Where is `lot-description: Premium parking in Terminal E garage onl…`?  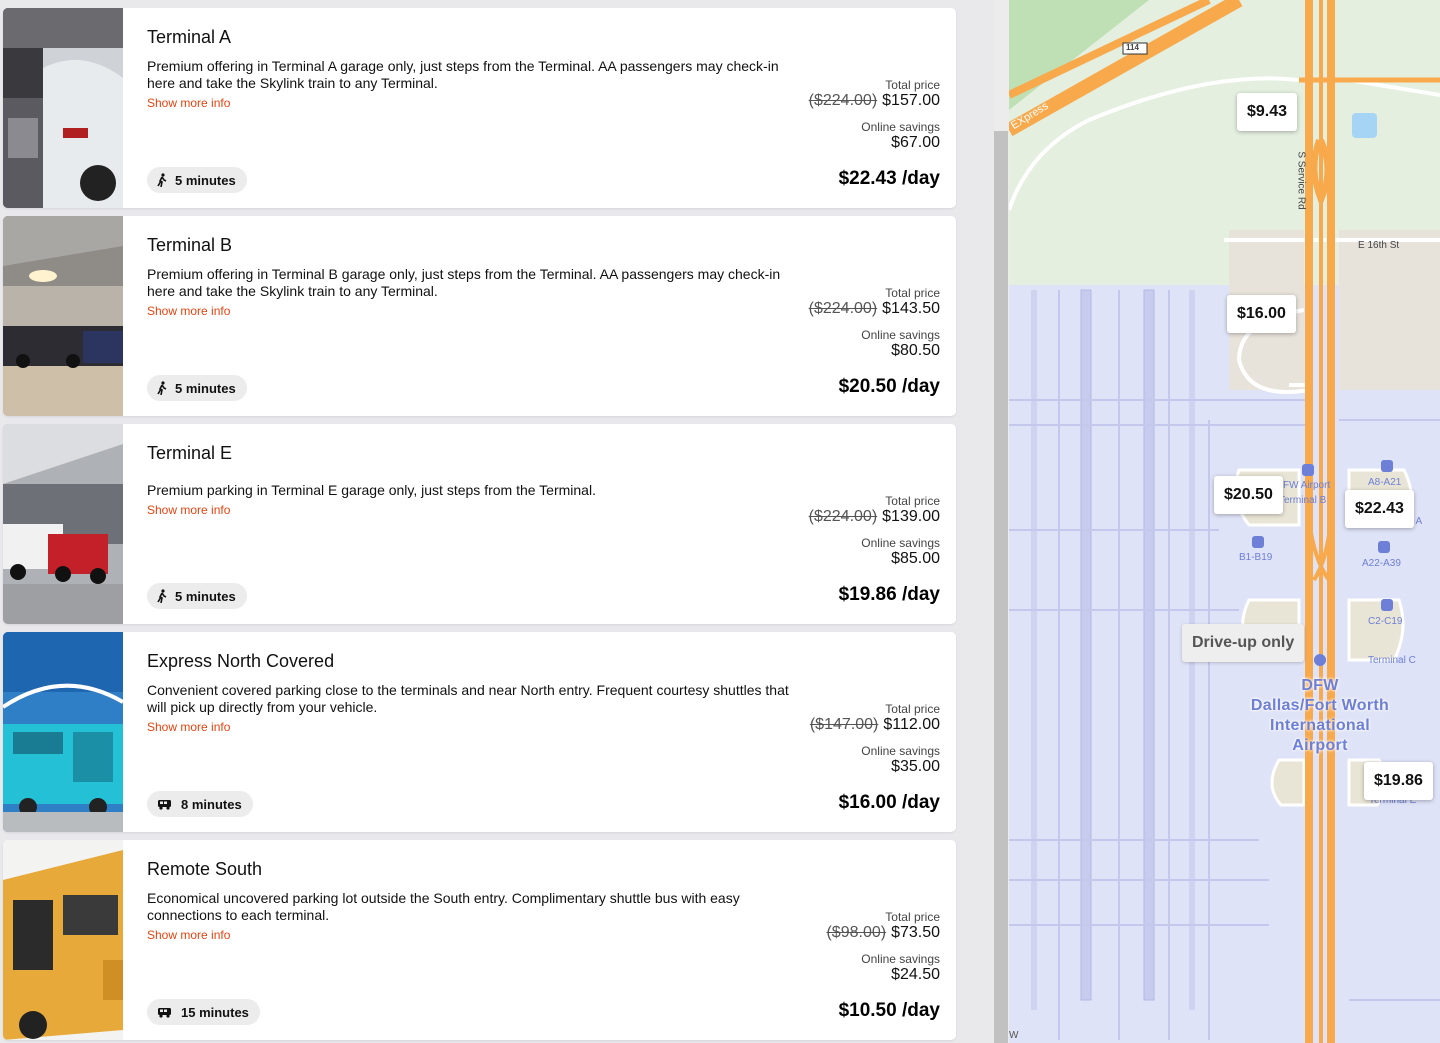
lot-description: Premium parking in Terminal E garage onl… is located at coordinates (472, 500).